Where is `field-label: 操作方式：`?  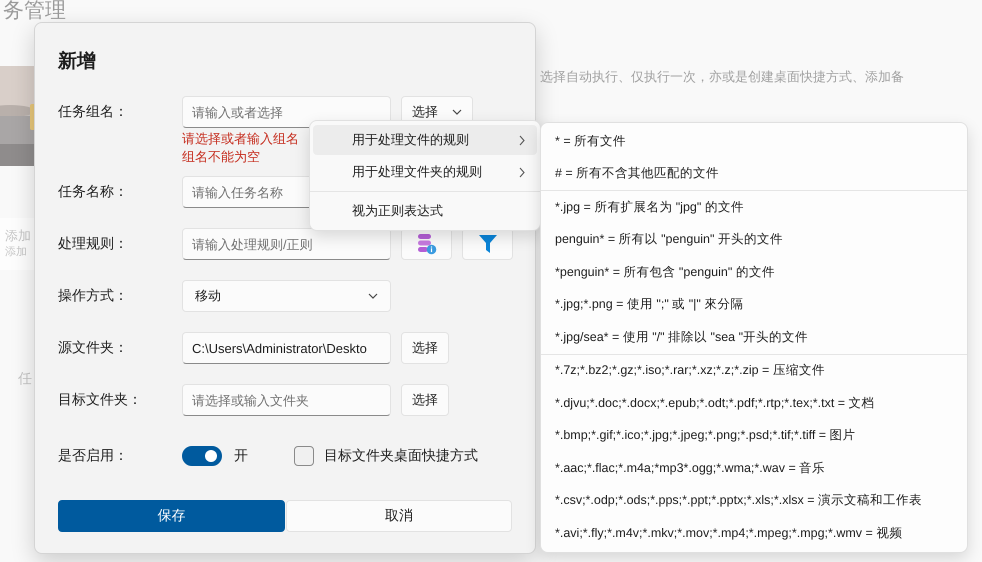 field-label: 操作方式： is located at coordinates (93, 296).